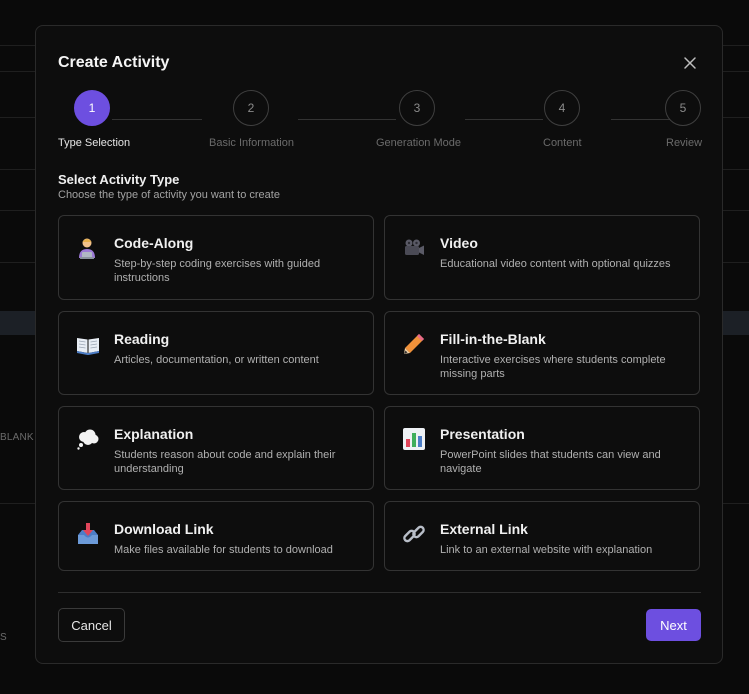 The image size is (749, 694). I want to click on video-camera-icon, so click(414, 248).